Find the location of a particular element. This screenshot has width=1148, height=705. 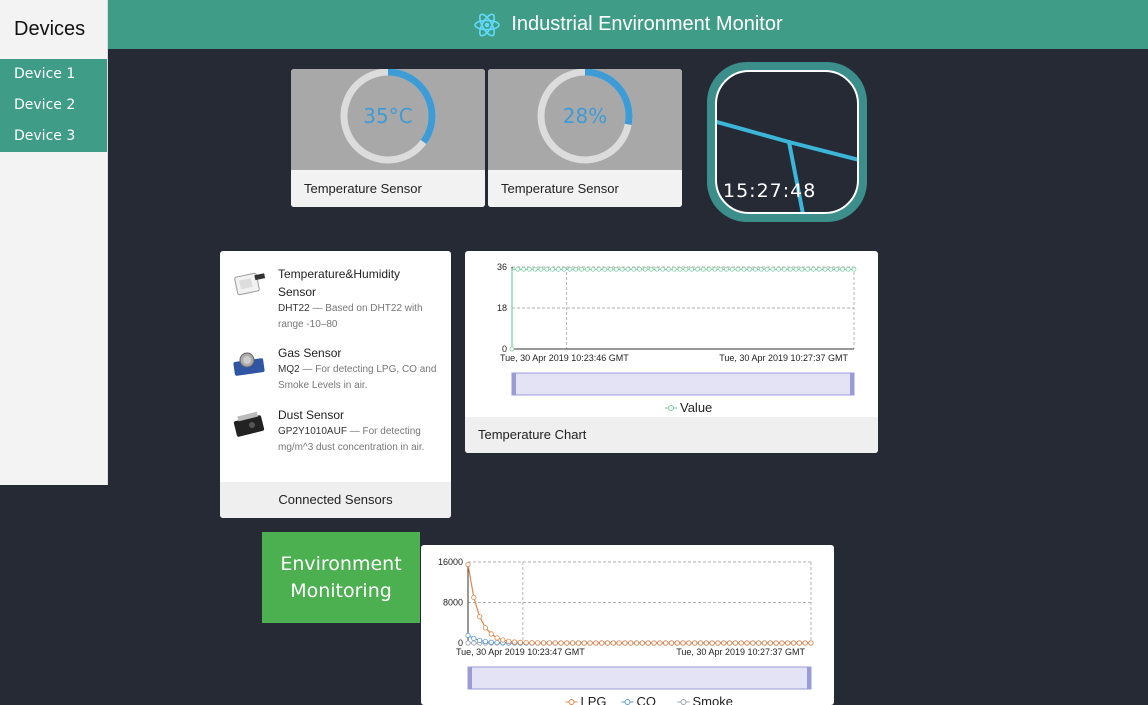

dust-sensor-image is located at coordinates (249, 424).